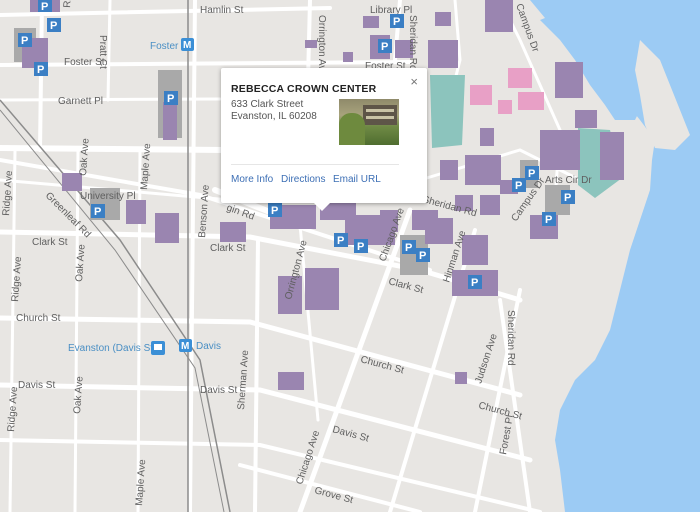 The image size is (700, 512). Describe the element at coordinates (414, 81) in the screenshot. I see `close-icon: ×` at that location.